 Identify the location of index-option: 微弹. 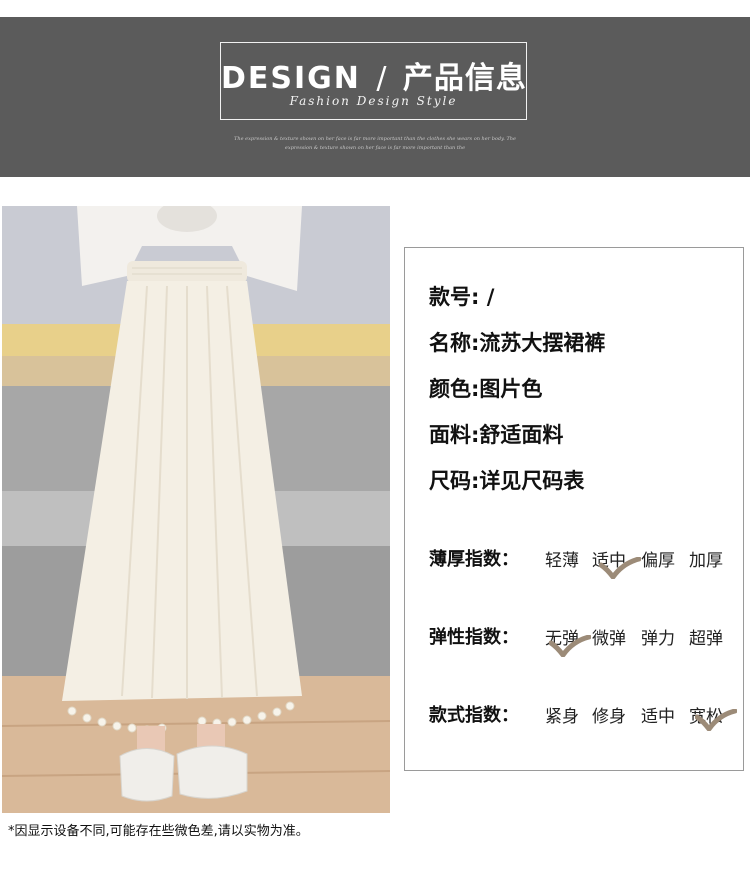
(609, 639).